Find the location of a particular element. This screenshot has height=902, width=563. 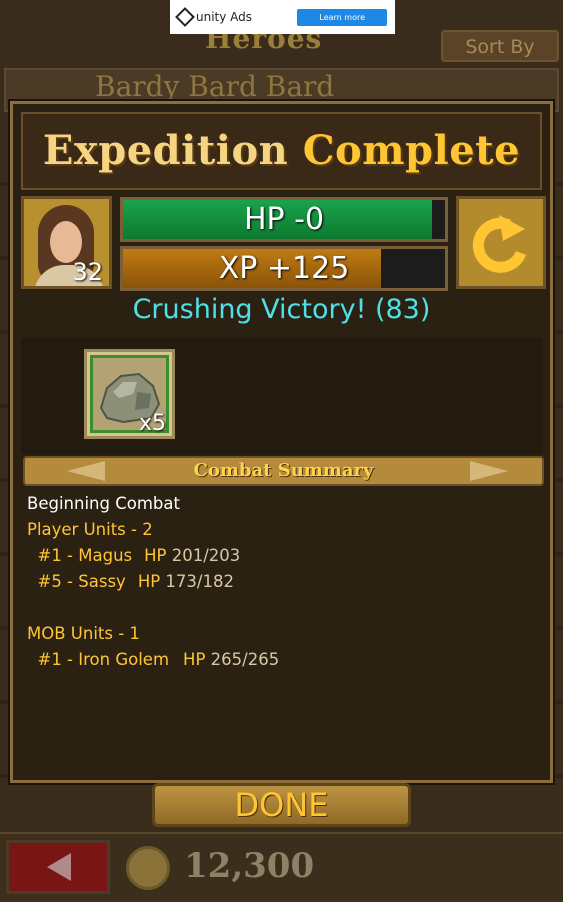

dialog-title-part1: Expedition is located at coordinates (165, 150).